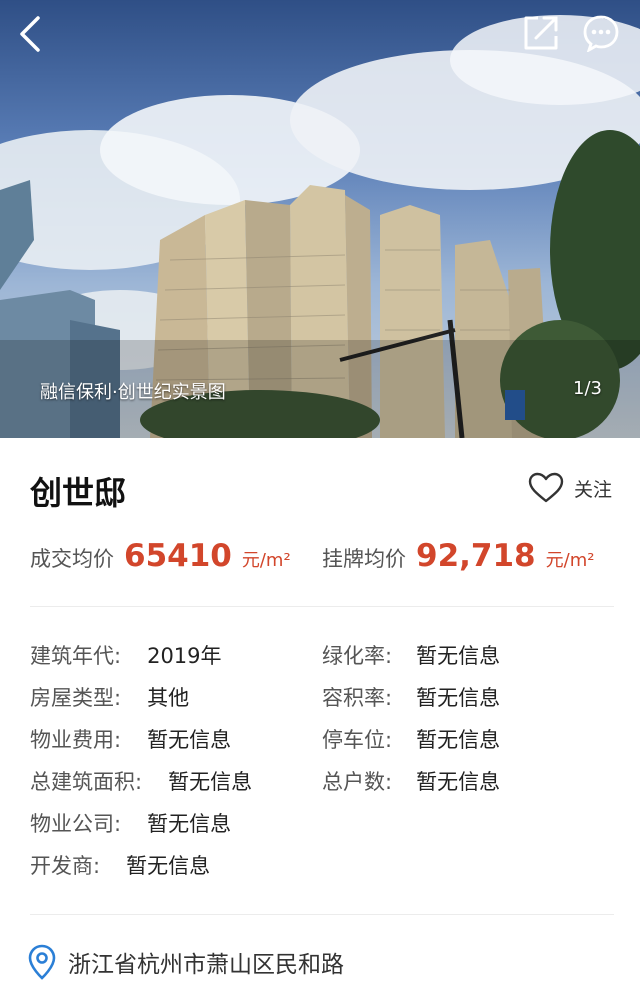  Describe the element at coordinates (130, 739) in the screenshot. I see `info-property-fee: 物业费用: 暂无信息` at that location.